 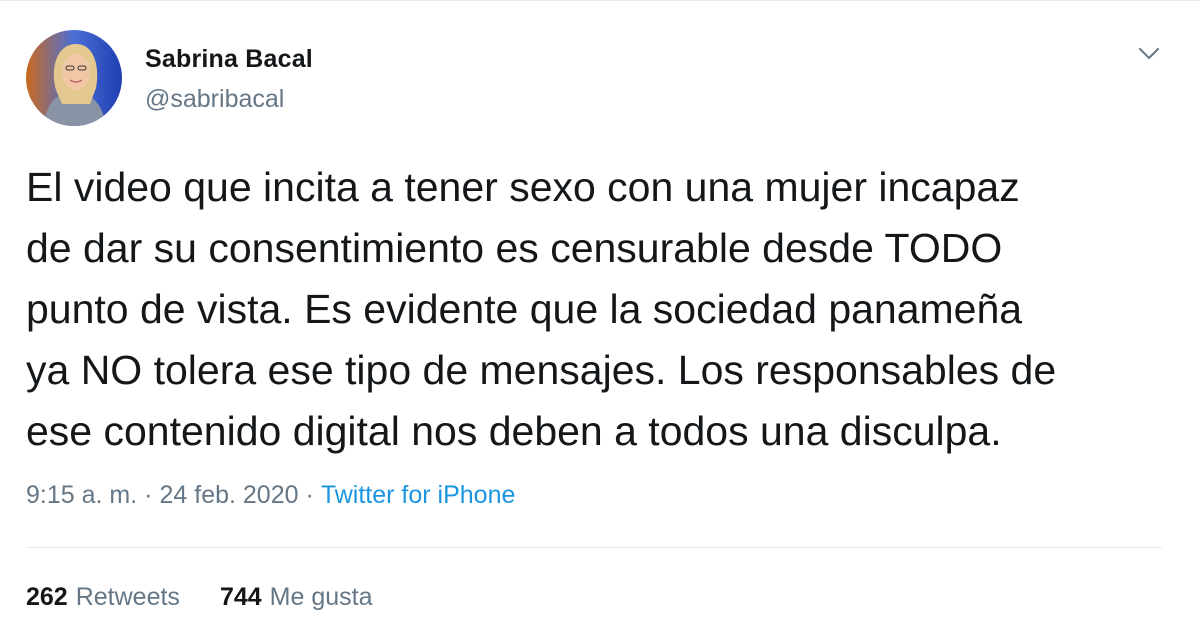 I want to click on retweets-stat: 262 Retweets, so click(x=103, y=597).